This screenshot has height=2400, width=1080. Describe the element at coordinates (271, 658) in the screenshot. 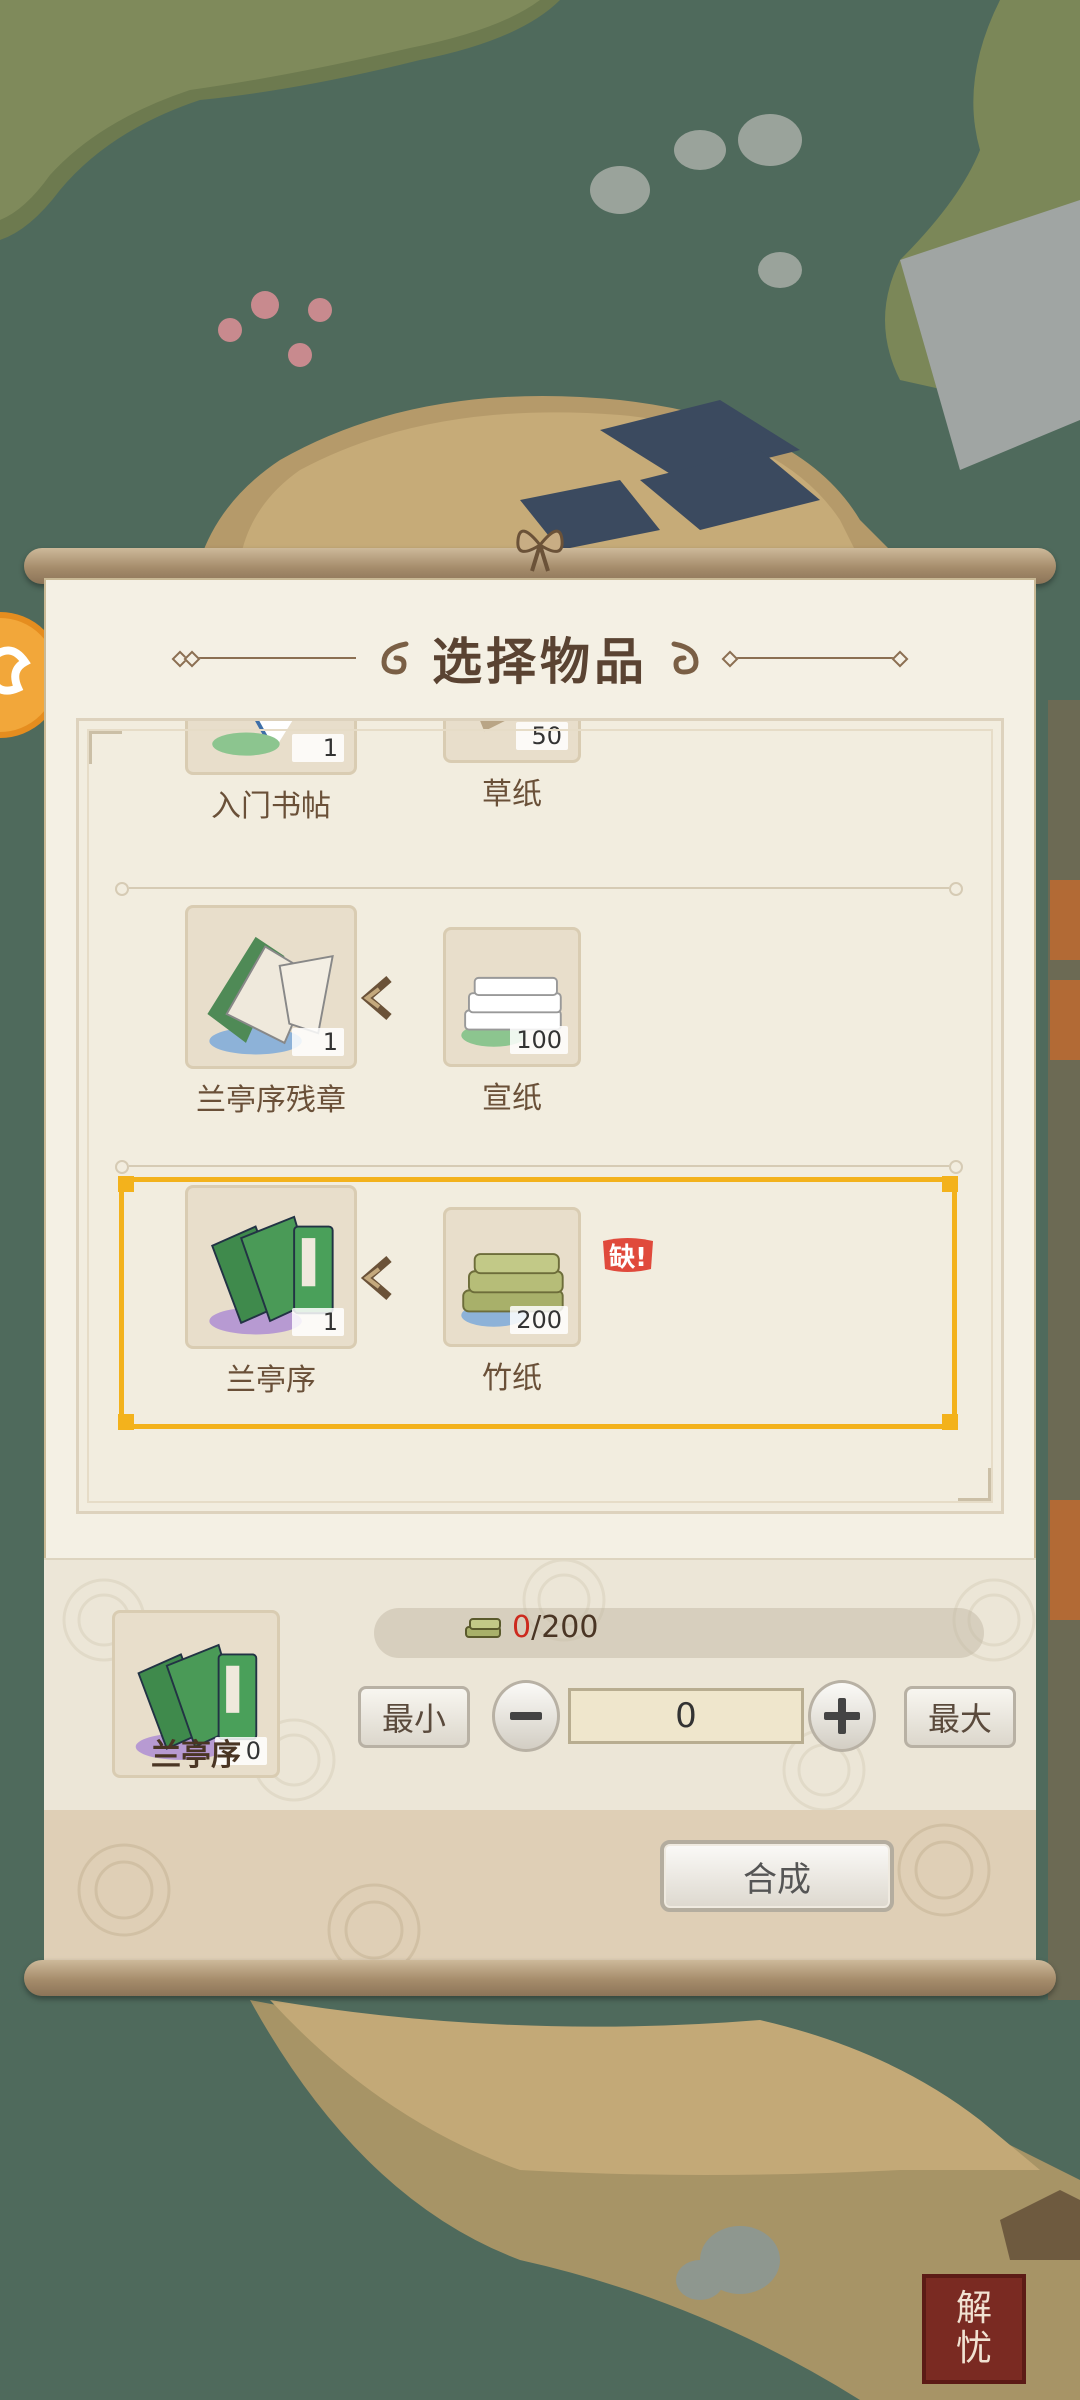

I see `title-ornament-left` at that location.